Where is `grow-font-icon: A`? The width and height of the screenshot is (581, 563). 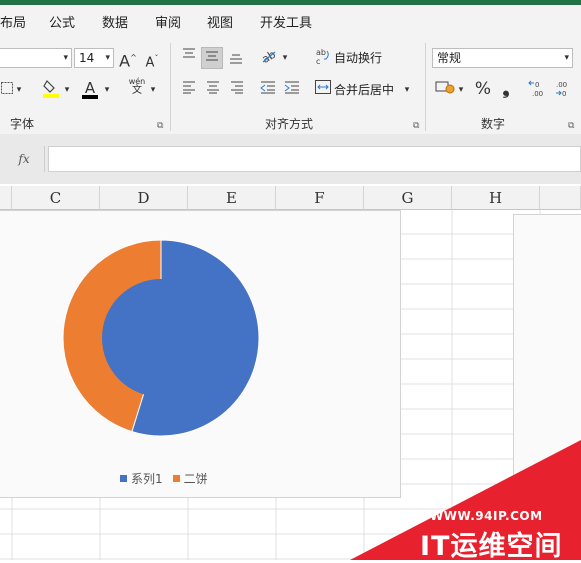
grow-font-icon: A is located at coordinates (125, 61).